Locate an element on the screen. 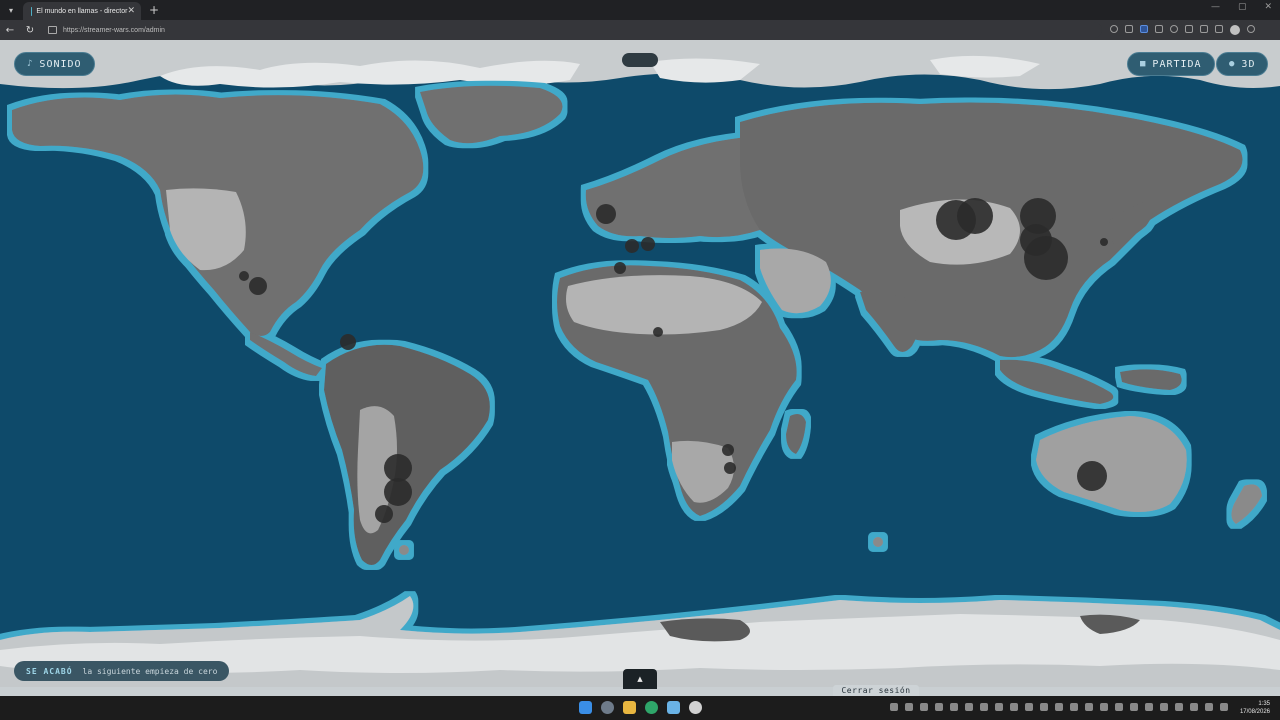 This screenshot has height=720, width=1280. start-windows-icon is located at coordinates (585, 707).